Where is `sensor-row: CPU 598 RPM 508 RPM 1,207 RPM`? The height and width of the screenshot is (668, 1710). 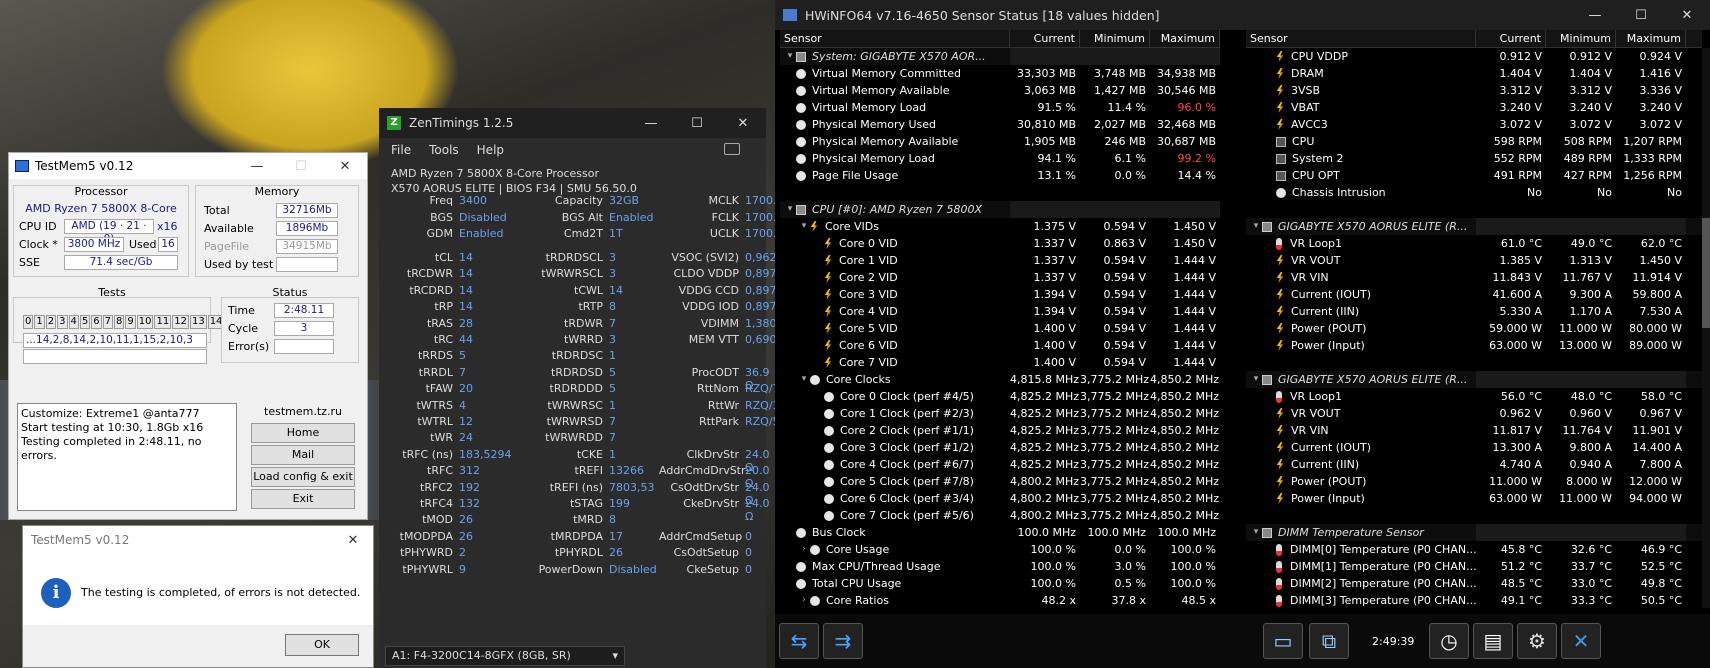 sensor-row: CPU 598 RPM 508 RPM 1,207 RPM is located at coordinates (1474, 141).